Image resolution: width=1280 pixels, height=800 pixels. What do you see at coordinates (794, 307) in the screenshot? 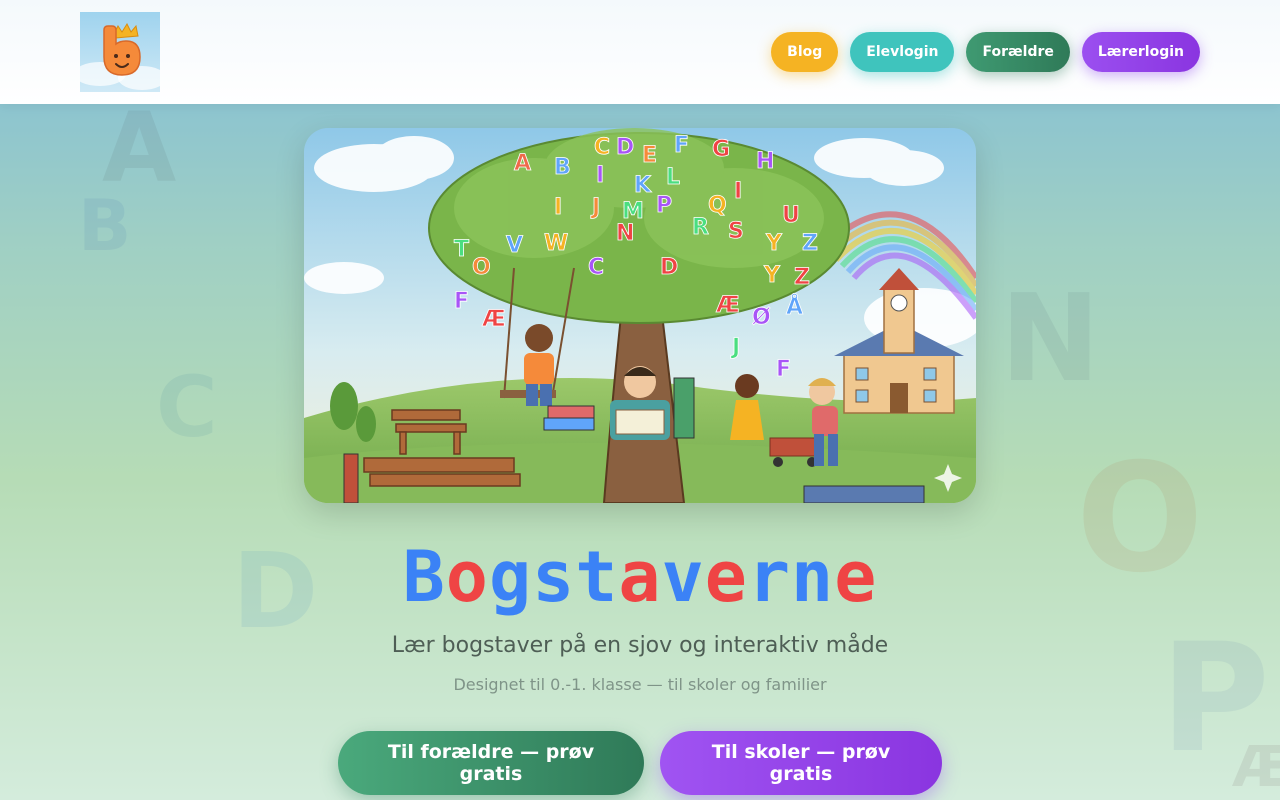
I see `svg-text: Å` at bounding box center [794, 307].